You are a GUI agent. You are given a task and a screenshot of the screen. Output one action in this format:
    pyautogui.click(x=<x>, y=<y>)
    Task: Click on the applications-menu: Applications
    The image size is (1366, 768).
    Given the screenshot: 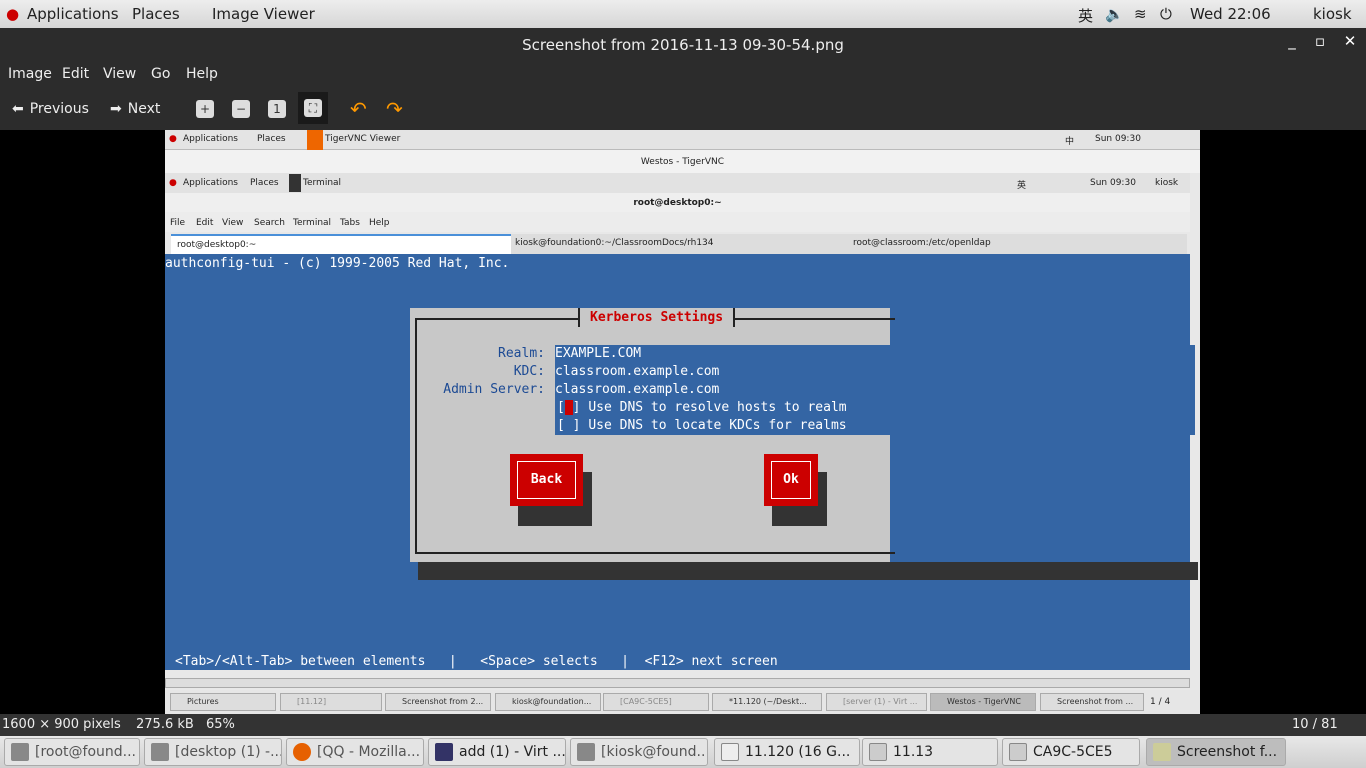 What is the action you would take?
    pyautogui.click(x=73, y=14)
    